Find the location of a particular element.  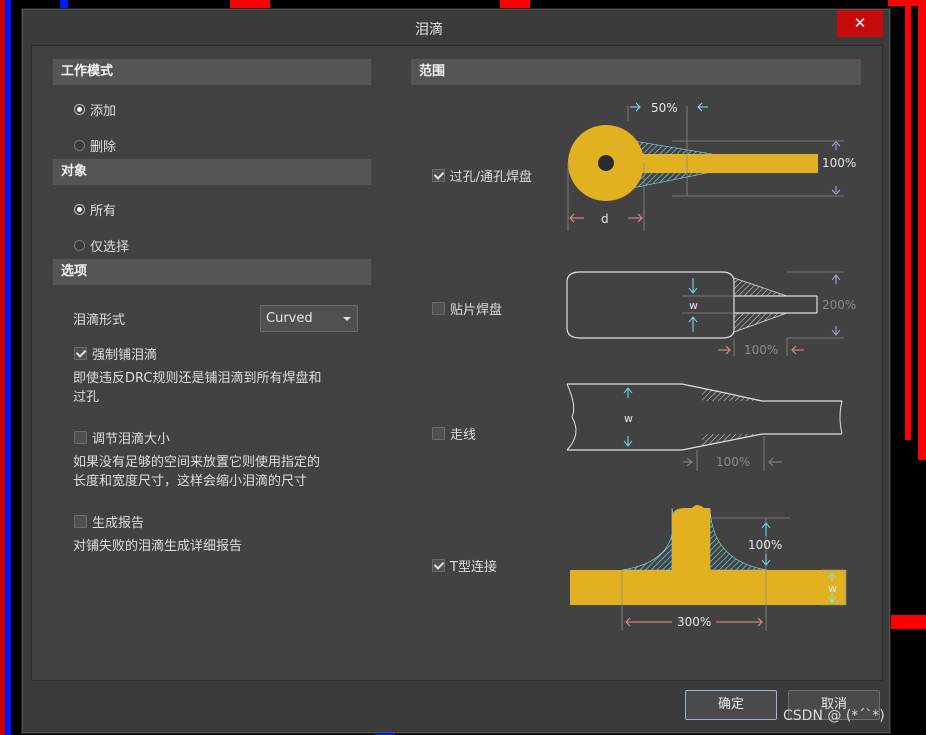

smd-pct-width: 200% is located at coordinates (839, 305).